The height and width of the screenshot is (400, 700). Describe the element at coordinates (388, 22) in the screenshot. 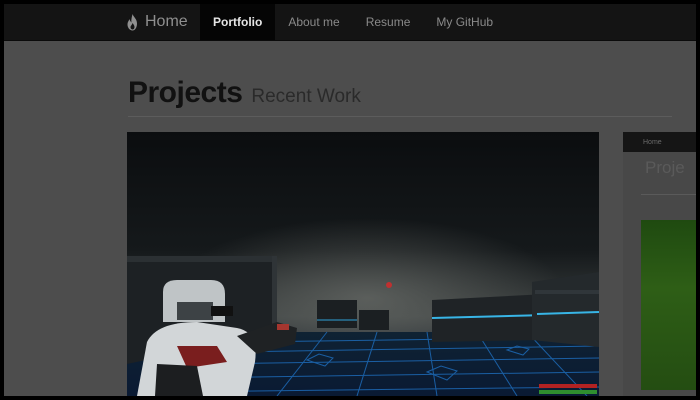

I see `nav-item-resume: Resume` at that location.